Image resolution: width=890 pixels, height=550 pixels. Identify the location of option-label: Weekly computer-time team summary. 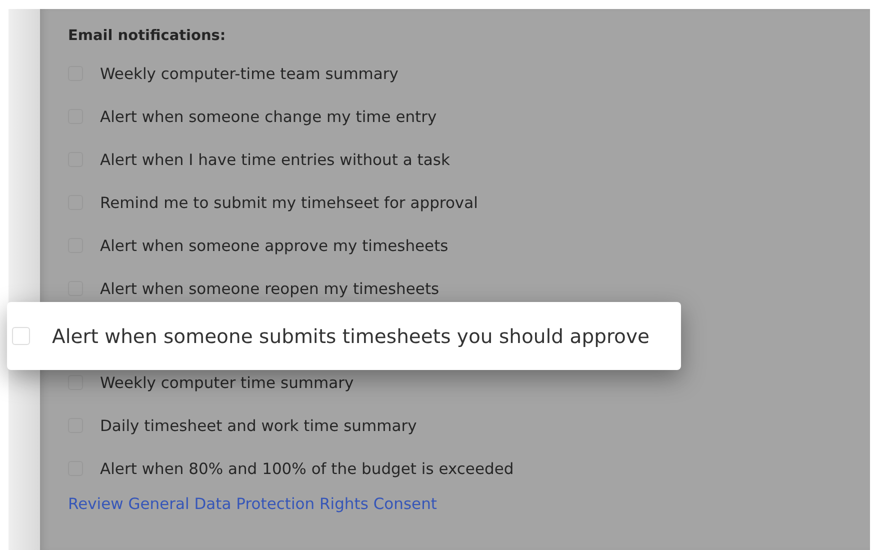
(249, 73).